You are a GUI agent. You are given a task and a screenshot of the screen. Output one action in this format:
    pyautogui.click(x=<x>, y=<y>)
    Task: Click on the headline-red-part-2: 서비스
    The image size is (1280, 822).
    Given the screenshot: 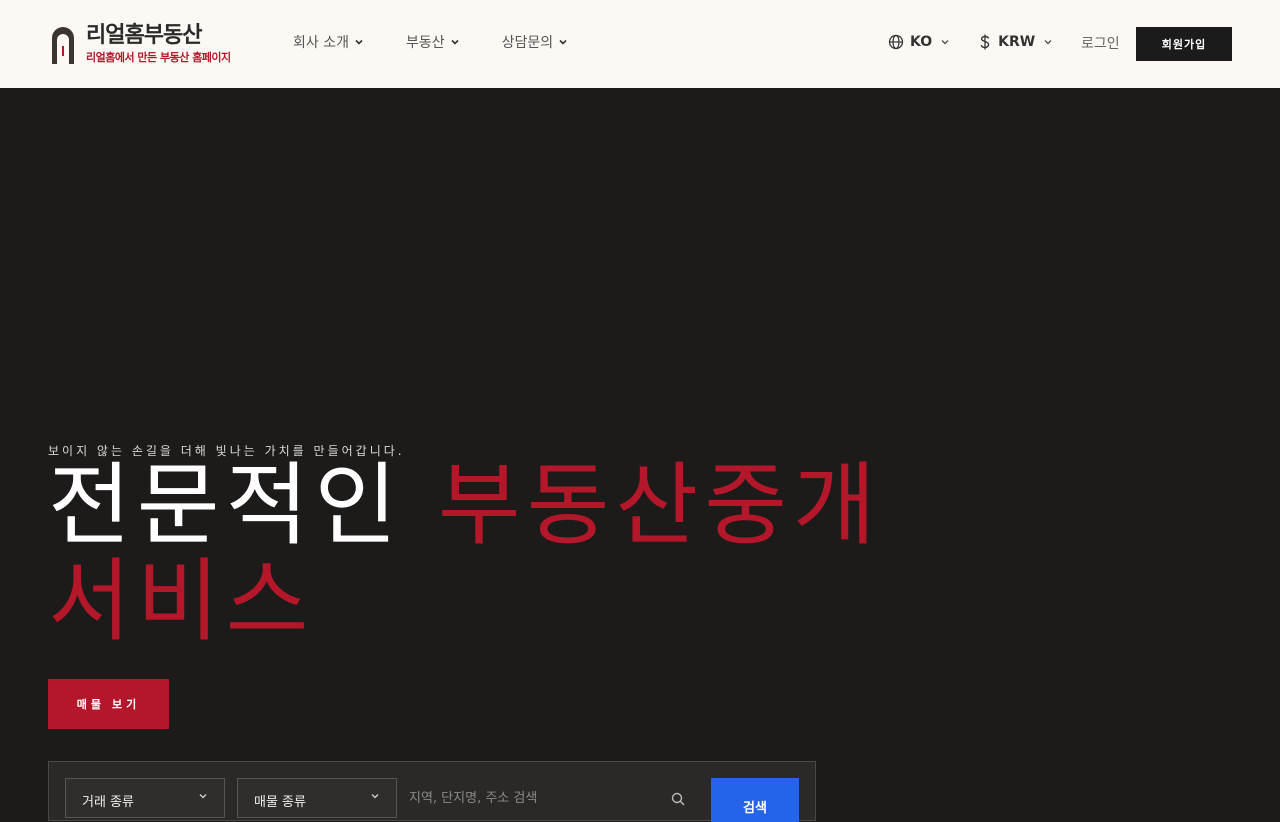 What is the action you would take?
    pyautogui.click(x=181, y=601)
    